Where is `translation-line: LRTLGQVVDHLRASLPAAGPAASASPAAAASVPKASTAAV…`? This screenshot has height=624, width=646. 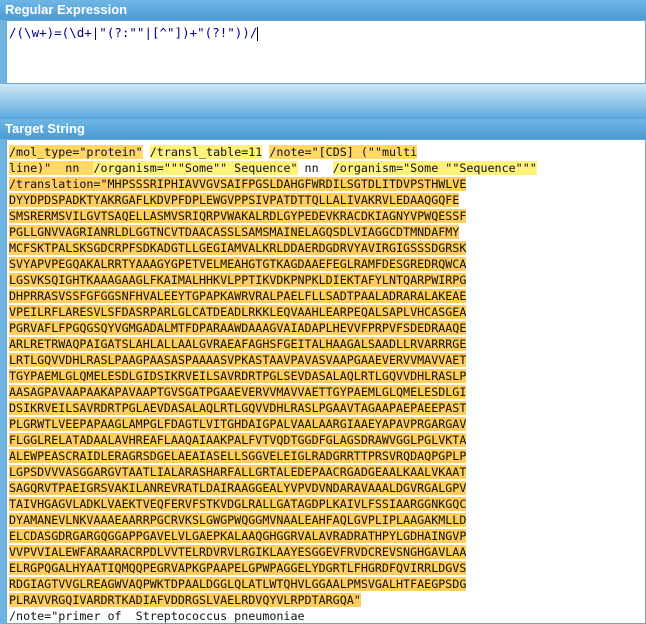
translation-line: LRTLGQVVDHLRASLPAAGPAASASPAAAASVPKASTAAV… is located at coordinates (273, 360).